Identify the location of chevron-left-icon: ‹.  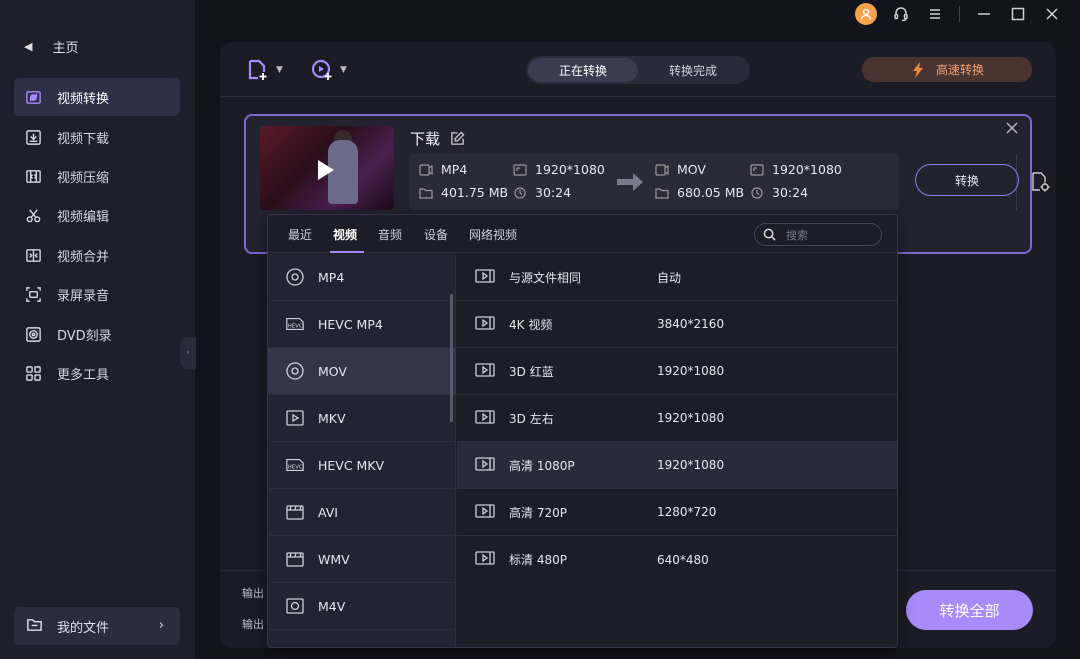
(188, 353).